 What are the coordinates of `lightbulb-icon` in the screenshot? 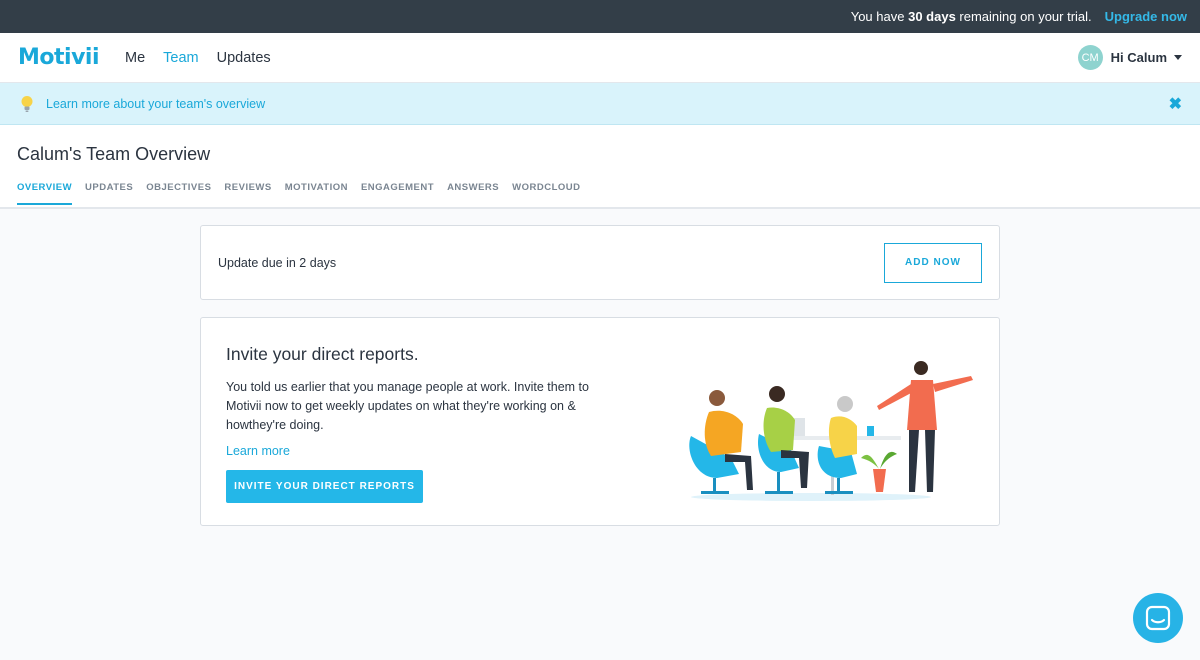 It's located at (27, 103).